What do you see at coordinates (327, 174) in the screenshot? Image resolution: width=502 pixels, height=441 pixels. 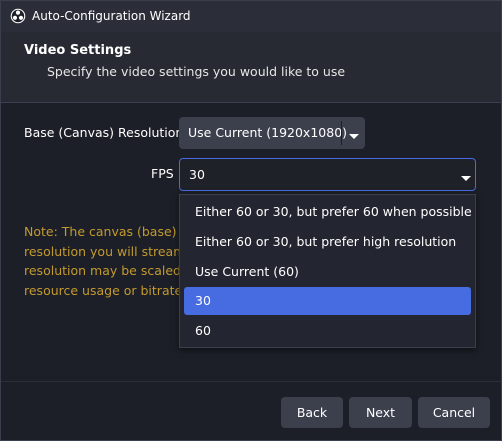 I see `fps-combobox: 30` at bounding box center [327, 174].